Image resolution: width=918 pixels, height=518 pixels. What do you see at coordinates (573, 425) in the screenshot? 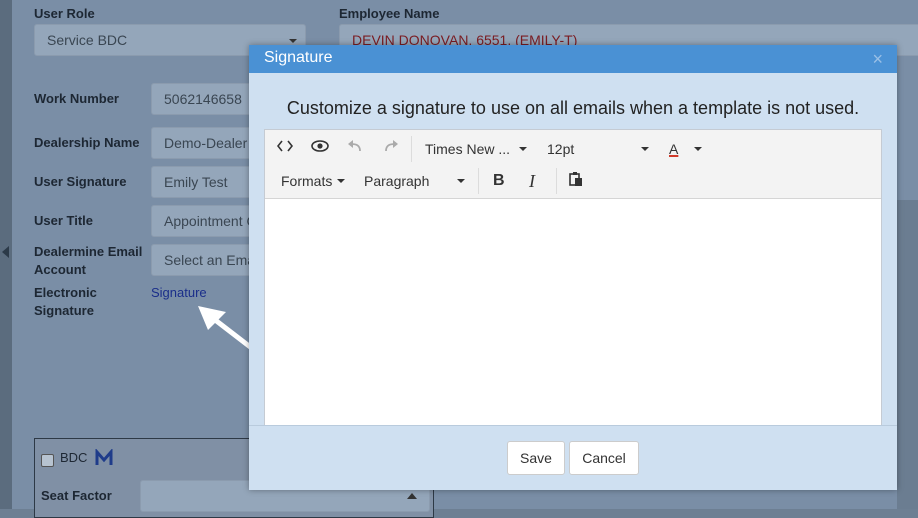
I see `modal-footer-divider` at bounding box center [573, 425].